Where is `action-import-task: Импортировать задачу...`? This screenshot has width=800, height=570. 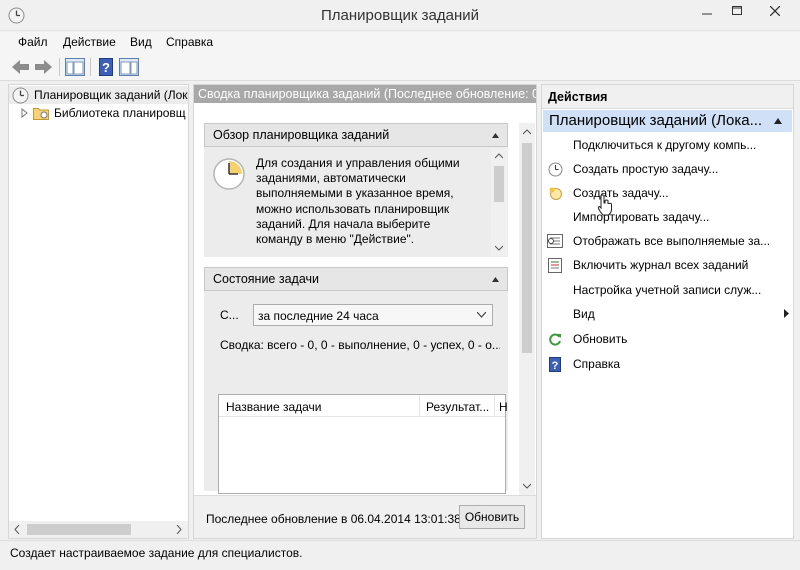 action-import-task: Импортировать задачу... is located at coordinates (667, 217).